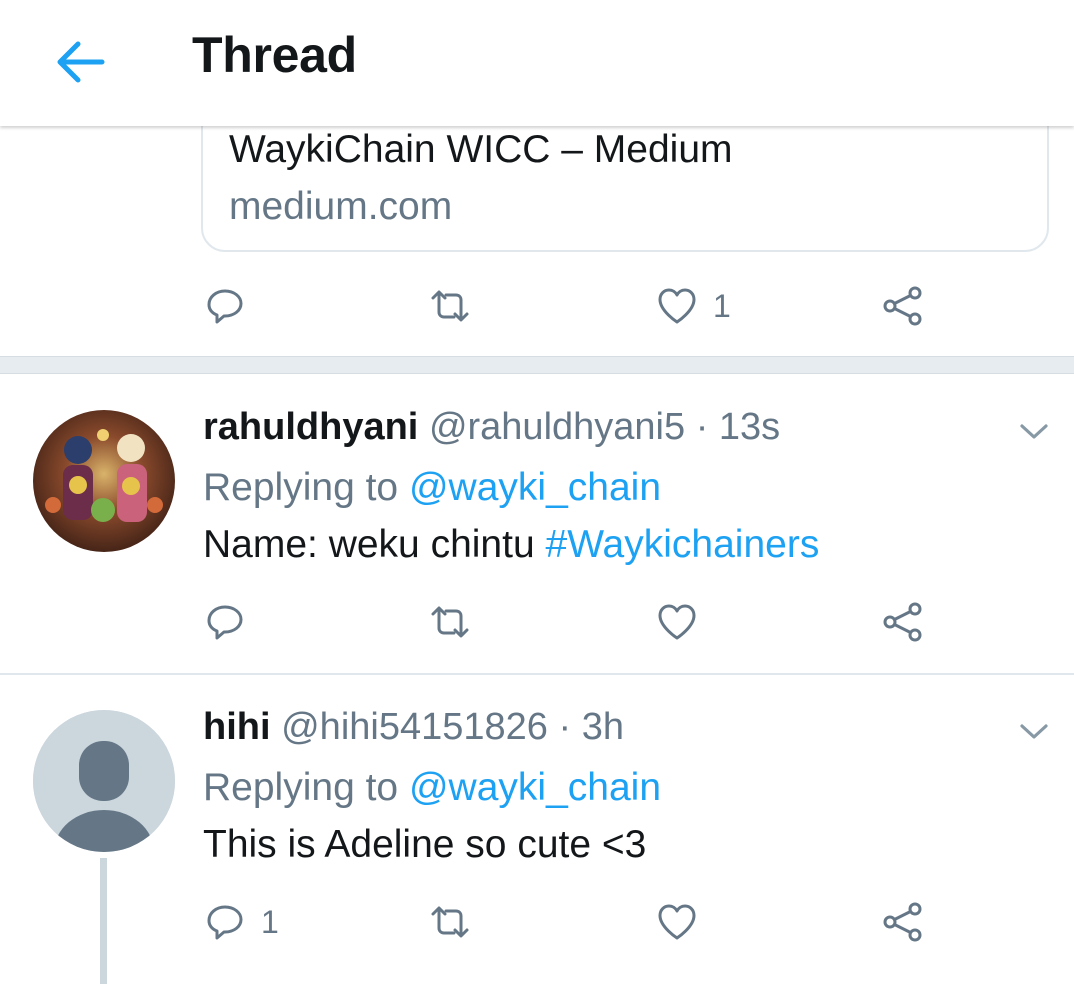  What do you see at coordinates (602, 727) in the screenshot?
I see `tweet-time: 3h` at bounding box center [602, 727].